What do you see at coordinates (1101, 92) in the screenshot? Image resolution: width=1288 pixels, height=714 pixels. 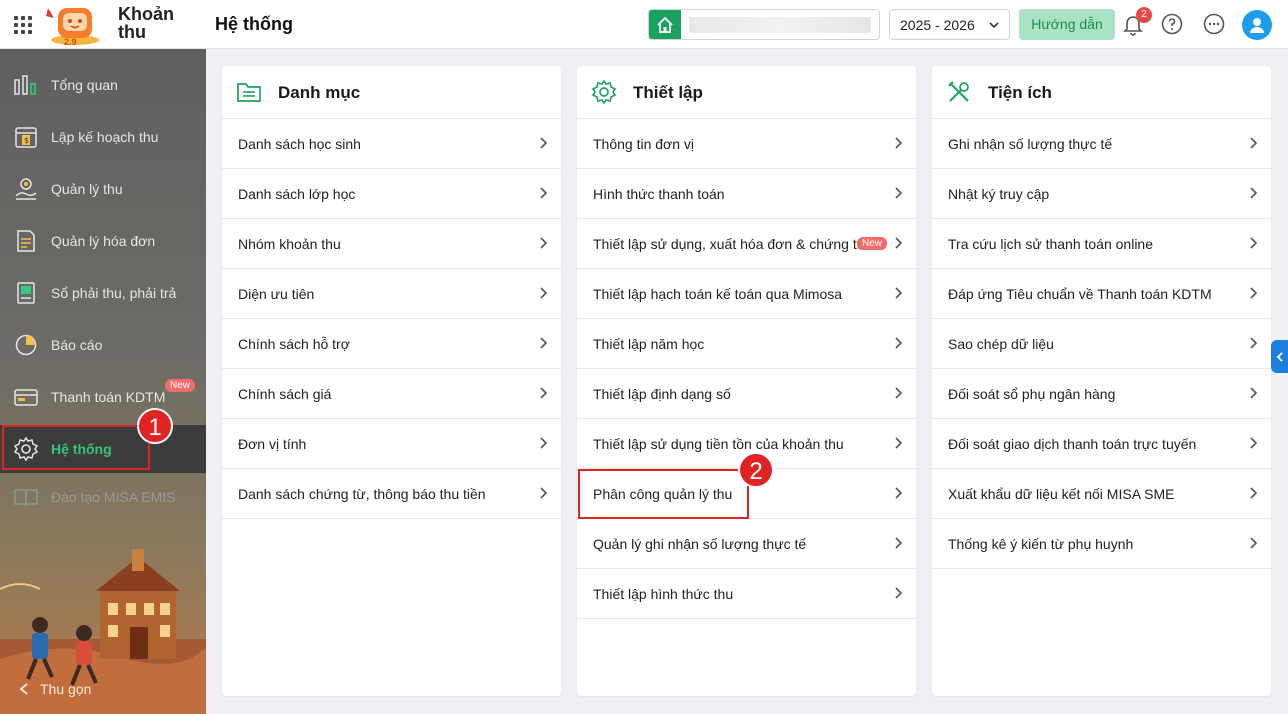 I see `card-header: Tiện ích` at bounding box center [1101, 92].